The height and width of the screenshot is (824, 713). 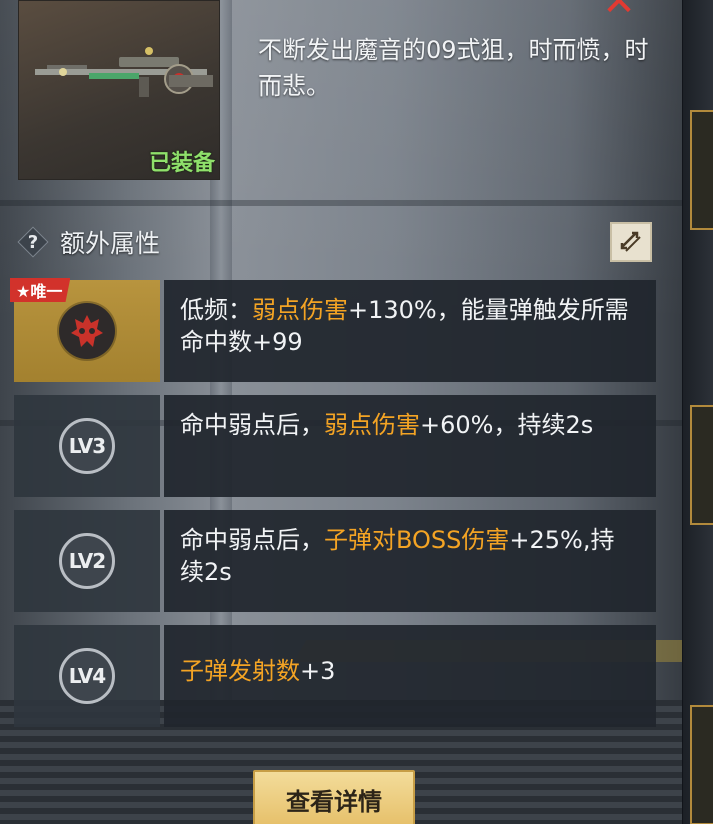 What do you see at coordinates (318, 671) in the screenshot?
I see `attribute-suffix: +3` at bounding box center [318, 671].